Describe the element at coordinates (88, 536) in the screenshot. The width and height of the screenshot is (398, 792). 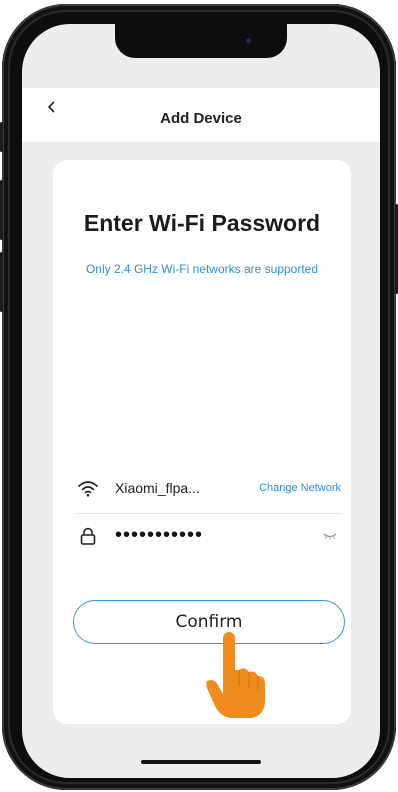
I see `lock-icon` at that location.